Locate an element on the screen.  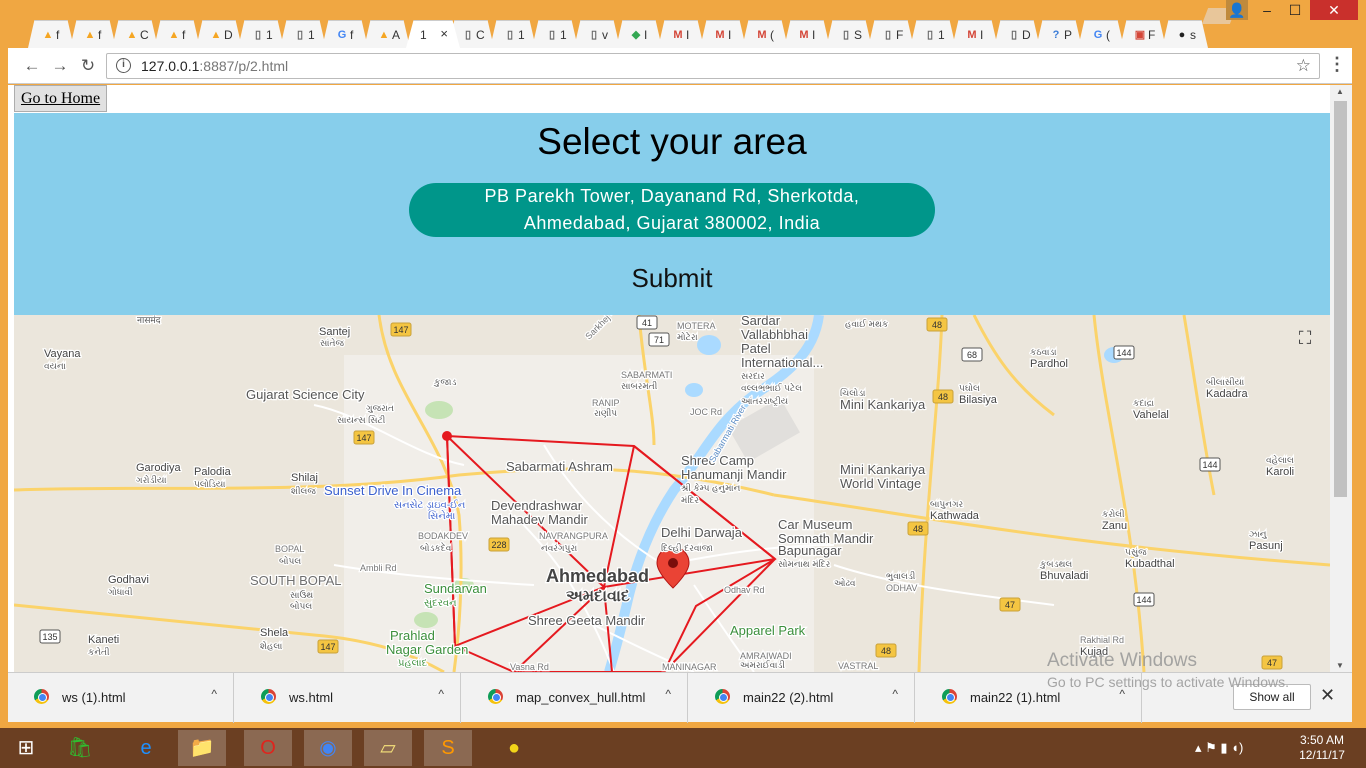
app-ok-icon: ● is located at coordinates (514, 748).